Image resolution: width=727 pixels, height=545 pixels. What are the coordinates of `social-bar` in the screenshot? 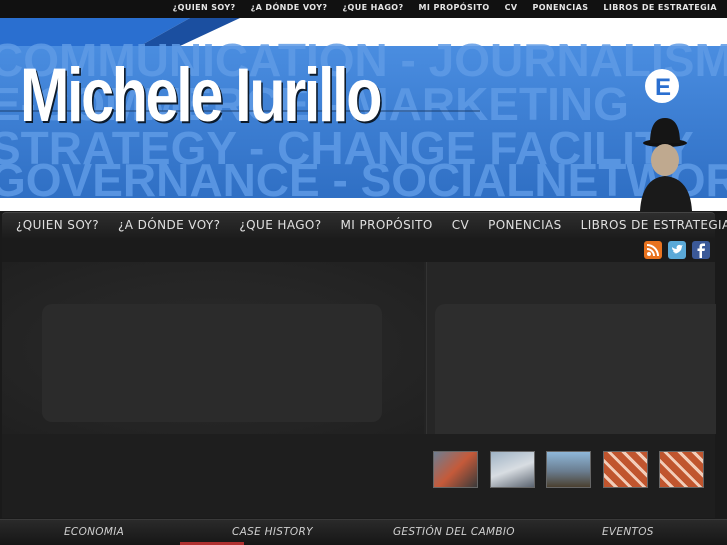 It's located at (358, 250).